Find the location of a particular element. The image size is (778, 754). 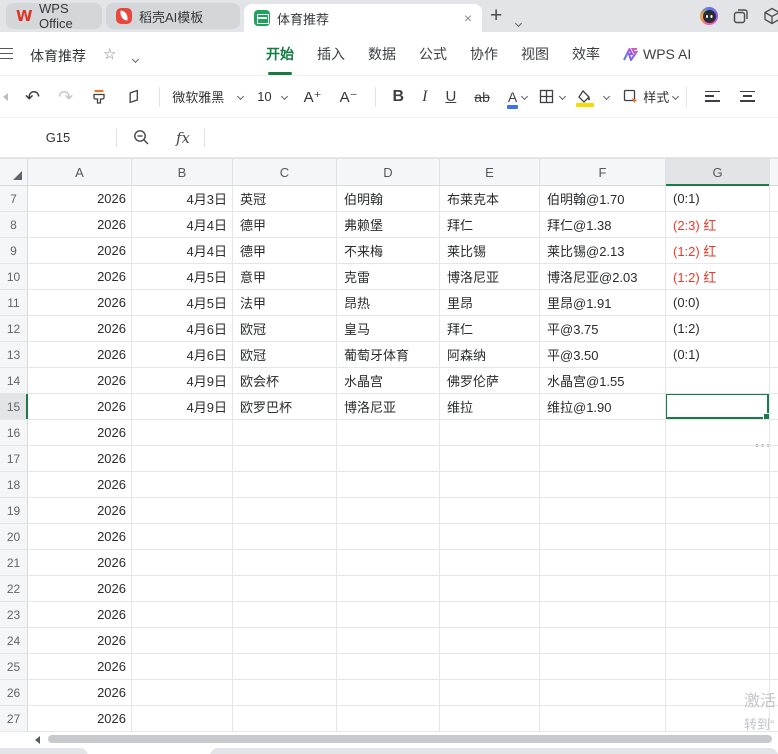

row-header-24: 24 is located at coordinates (14, 641).